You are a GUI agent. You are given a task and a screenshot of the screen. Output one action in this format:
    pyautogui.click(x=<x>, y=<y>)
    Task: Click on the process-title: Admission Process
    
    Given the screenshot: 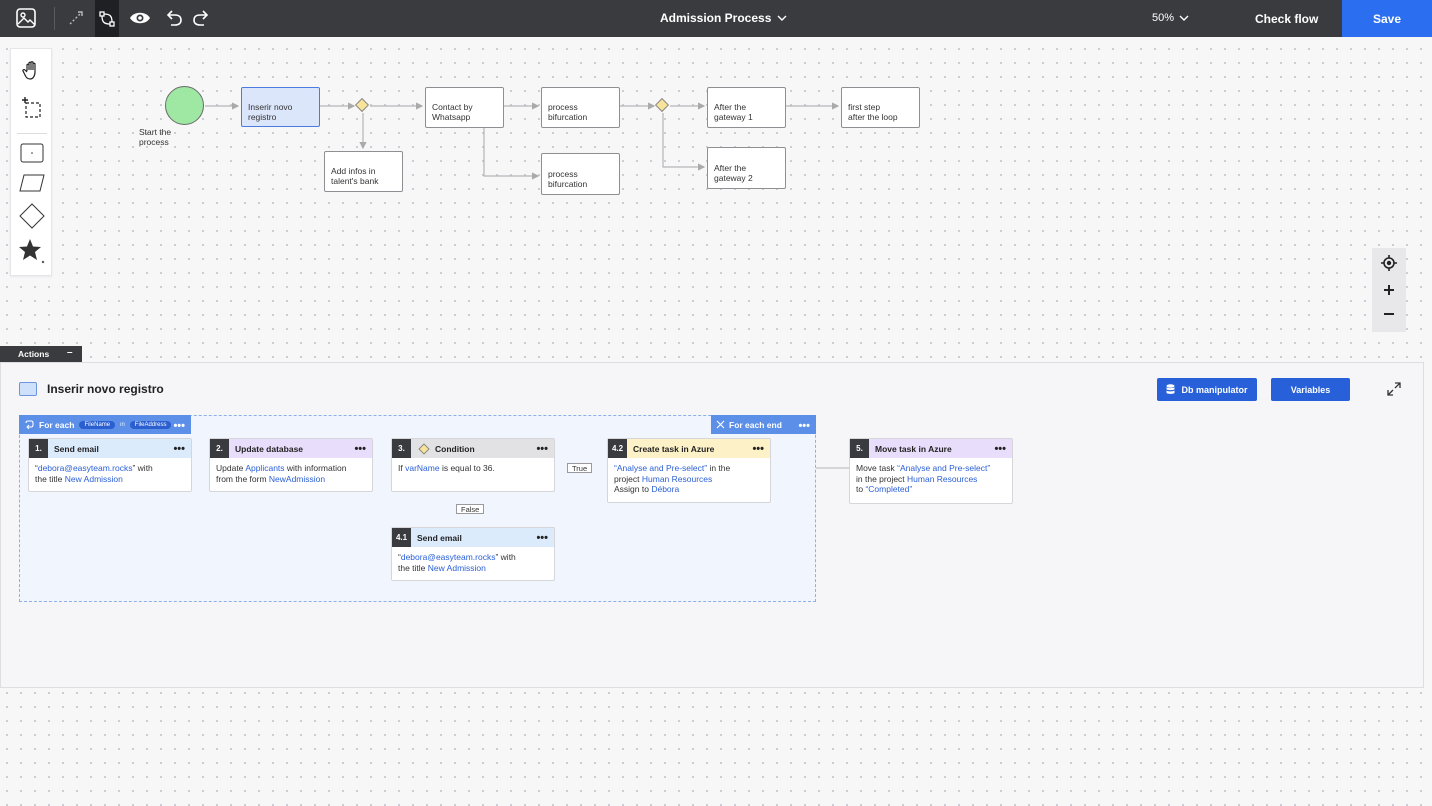 What is the action you would take?
    pyautogui.click(x=723, y=18)
    